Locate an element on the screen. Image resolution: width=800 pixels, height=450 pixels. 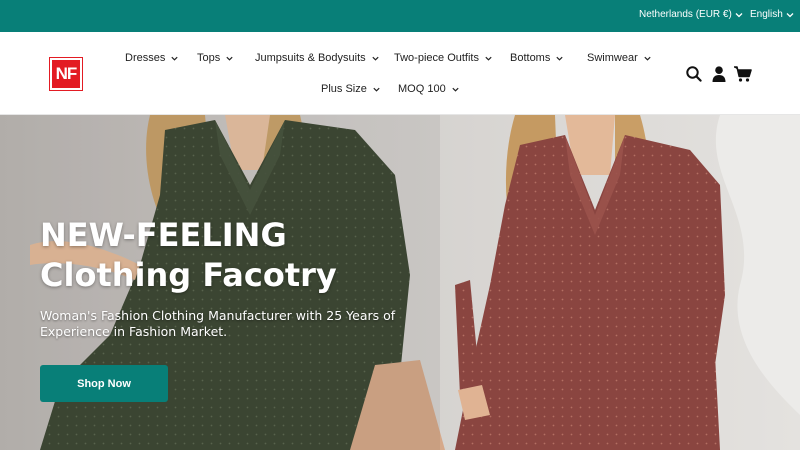
hero-title: NEW-FEELING Clothing Facotry is located at coordinates (188, 255).